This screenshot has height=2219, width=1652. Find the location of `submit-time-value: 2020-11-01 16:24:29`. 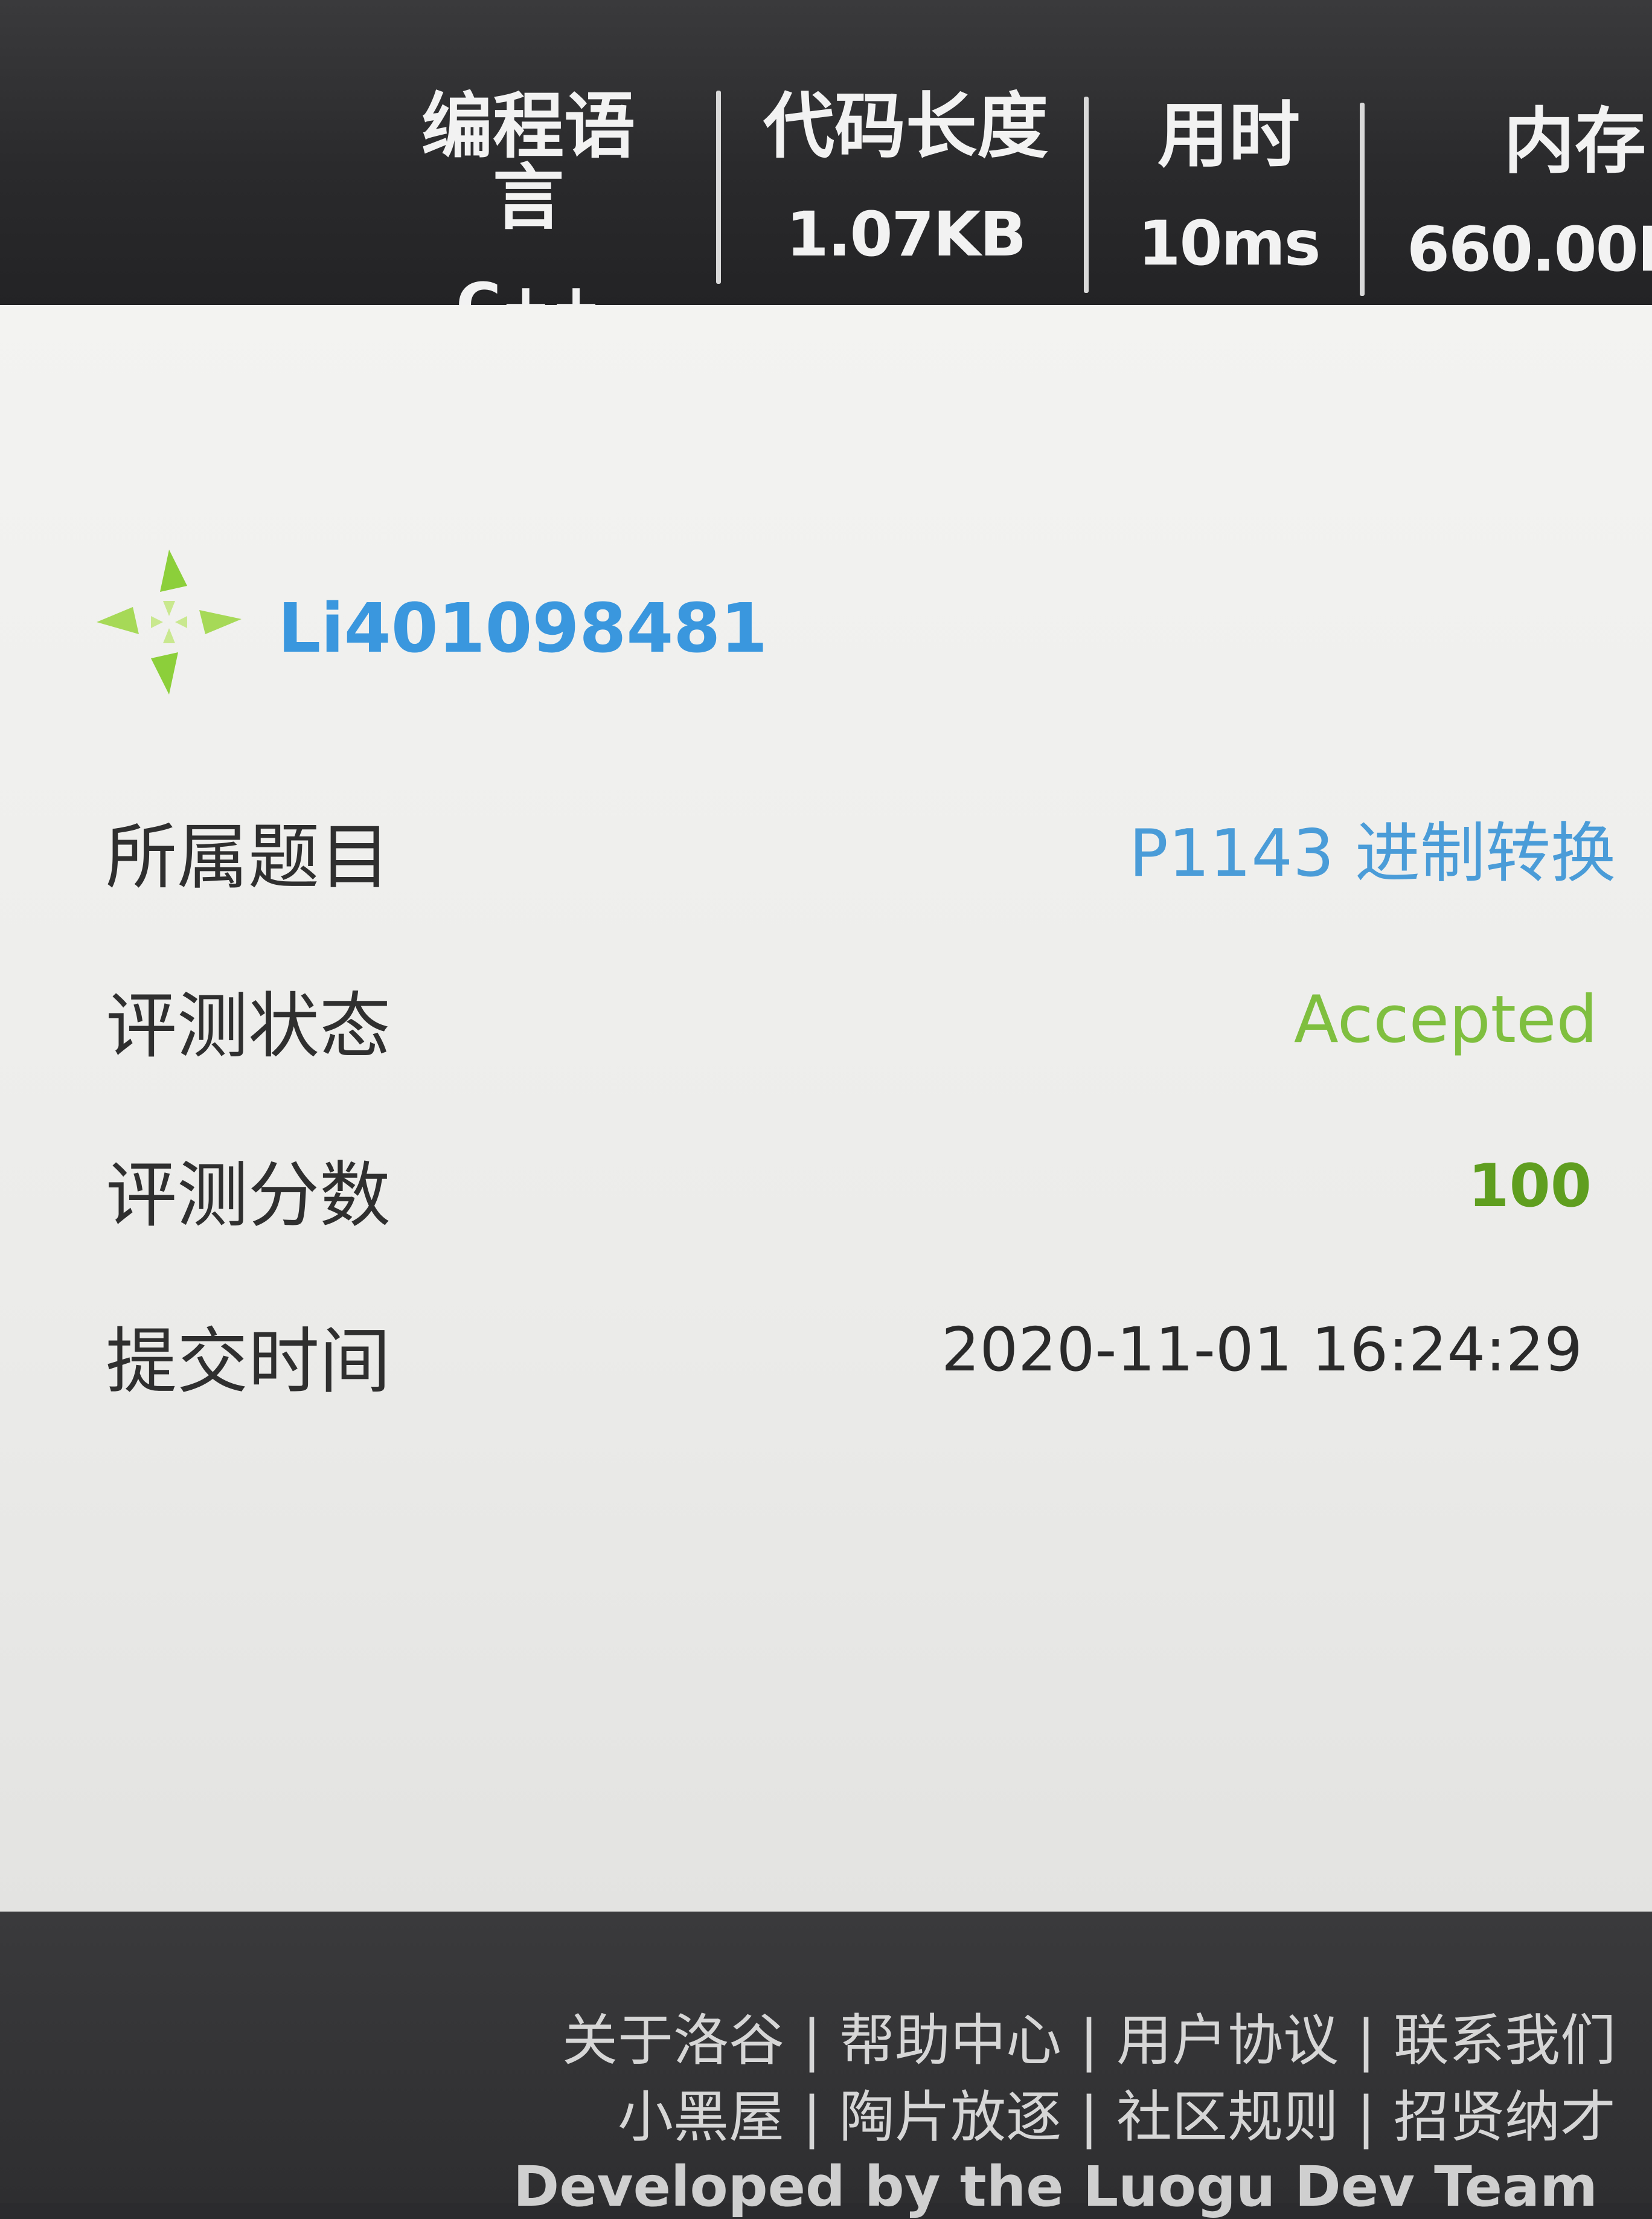

submit-time-value: 2020-11-01 16:24:29 is located at coordinates (1262, 1349).